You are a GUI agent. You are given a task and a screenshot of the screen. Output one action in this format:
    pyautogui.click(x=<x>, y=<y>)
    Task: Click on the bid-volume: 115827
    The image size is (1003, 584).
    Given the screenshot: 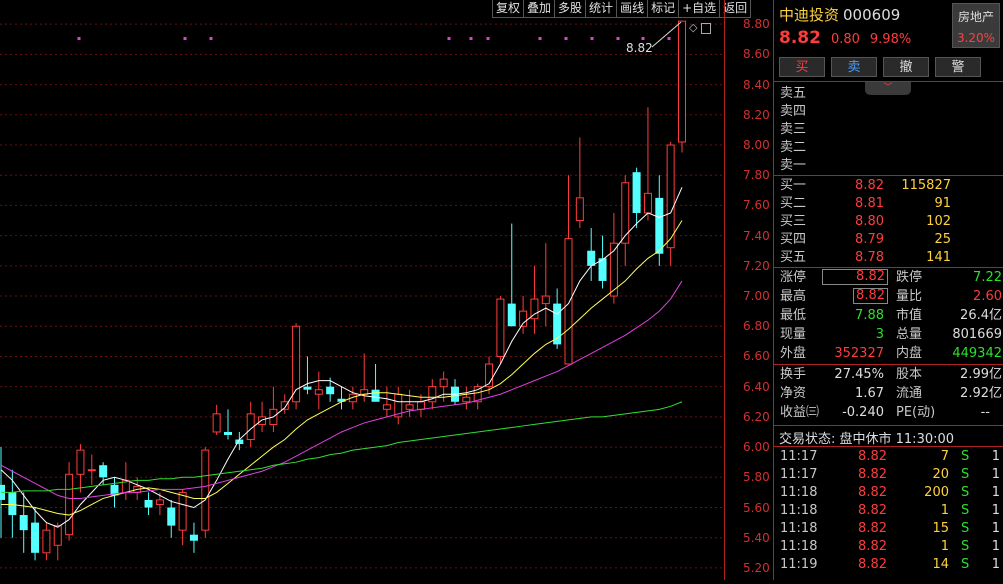 What is the action you would take?
    pyautogui.click(x=926, y=185)
    